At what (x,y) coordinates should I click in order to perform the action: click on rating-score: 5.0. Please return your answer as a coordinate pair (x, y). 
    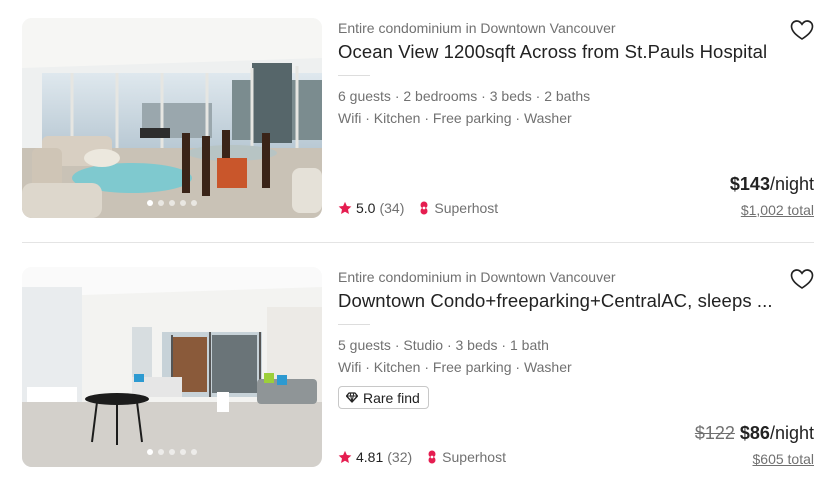
    Looking at the image, I should click on (366, 208).